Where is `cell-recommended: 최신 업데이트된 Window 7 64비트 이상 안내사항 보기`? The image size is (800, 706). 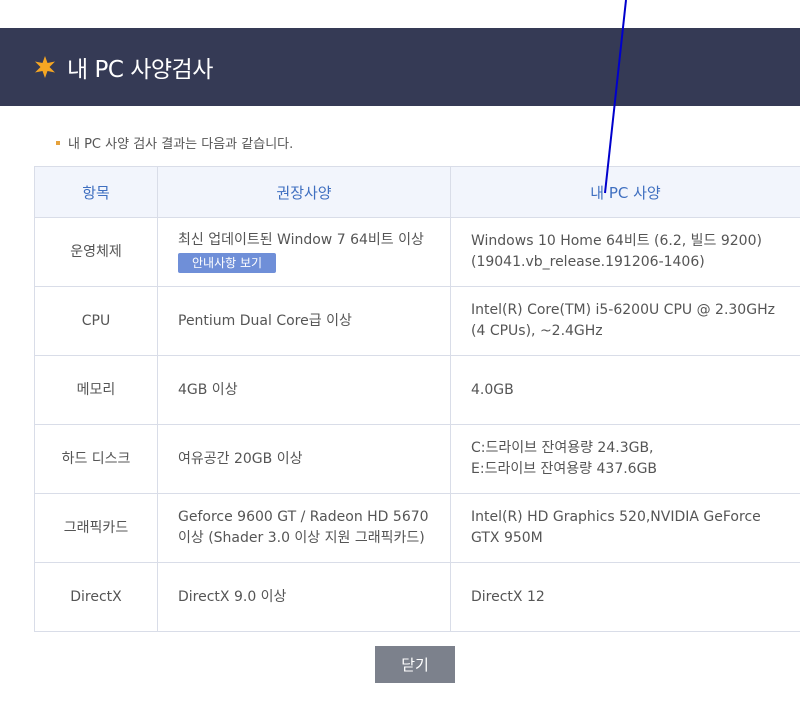
cell-recommended: 최신 업데이트된 Window 7 64비트 이상 안내사항 보기 is located at coordinates (304, 252).